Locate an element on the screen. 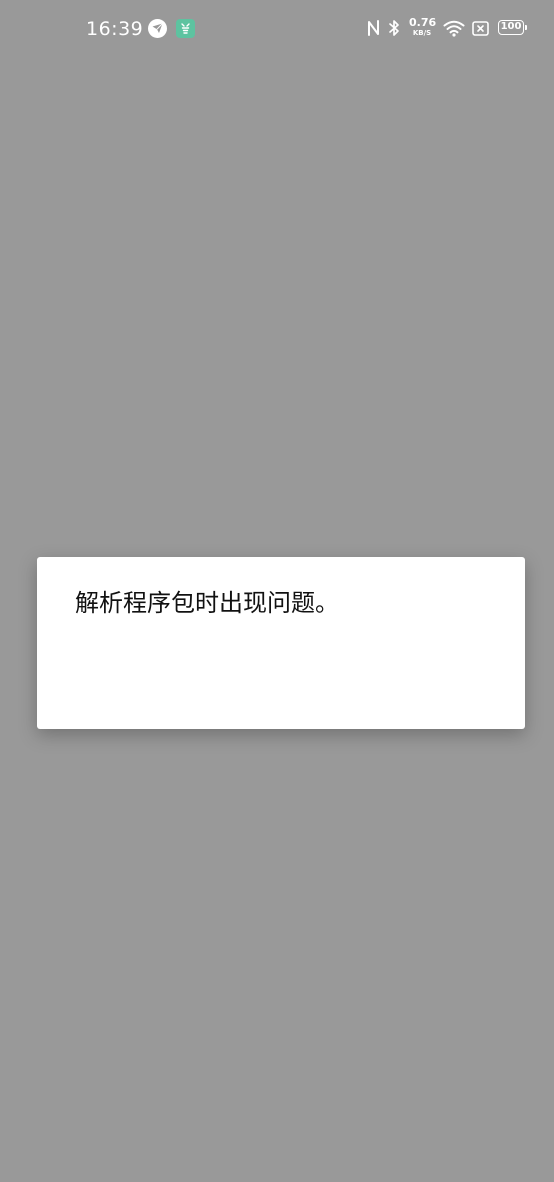 The image size is (554, 1182). nfc-icon is located at coordinates (373, 30).